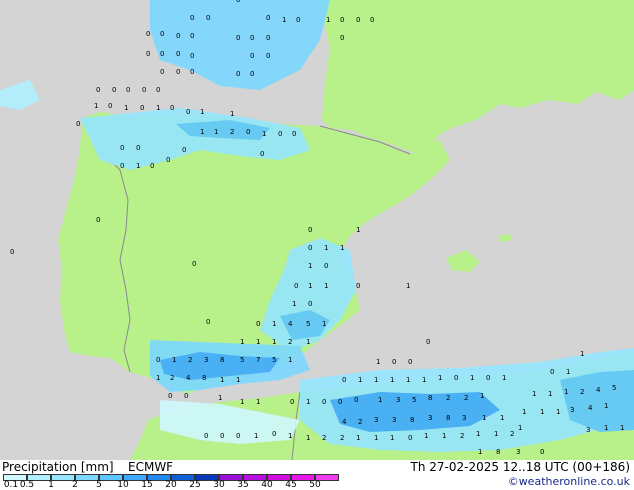 This screenshot has width=634, height=490. What do you see at coordinates (520, 467) in the screenshot?
I see `forecast-date: Th 27-02-2025 12..18 UTC (00+186)` at bounding box center [520, 467].